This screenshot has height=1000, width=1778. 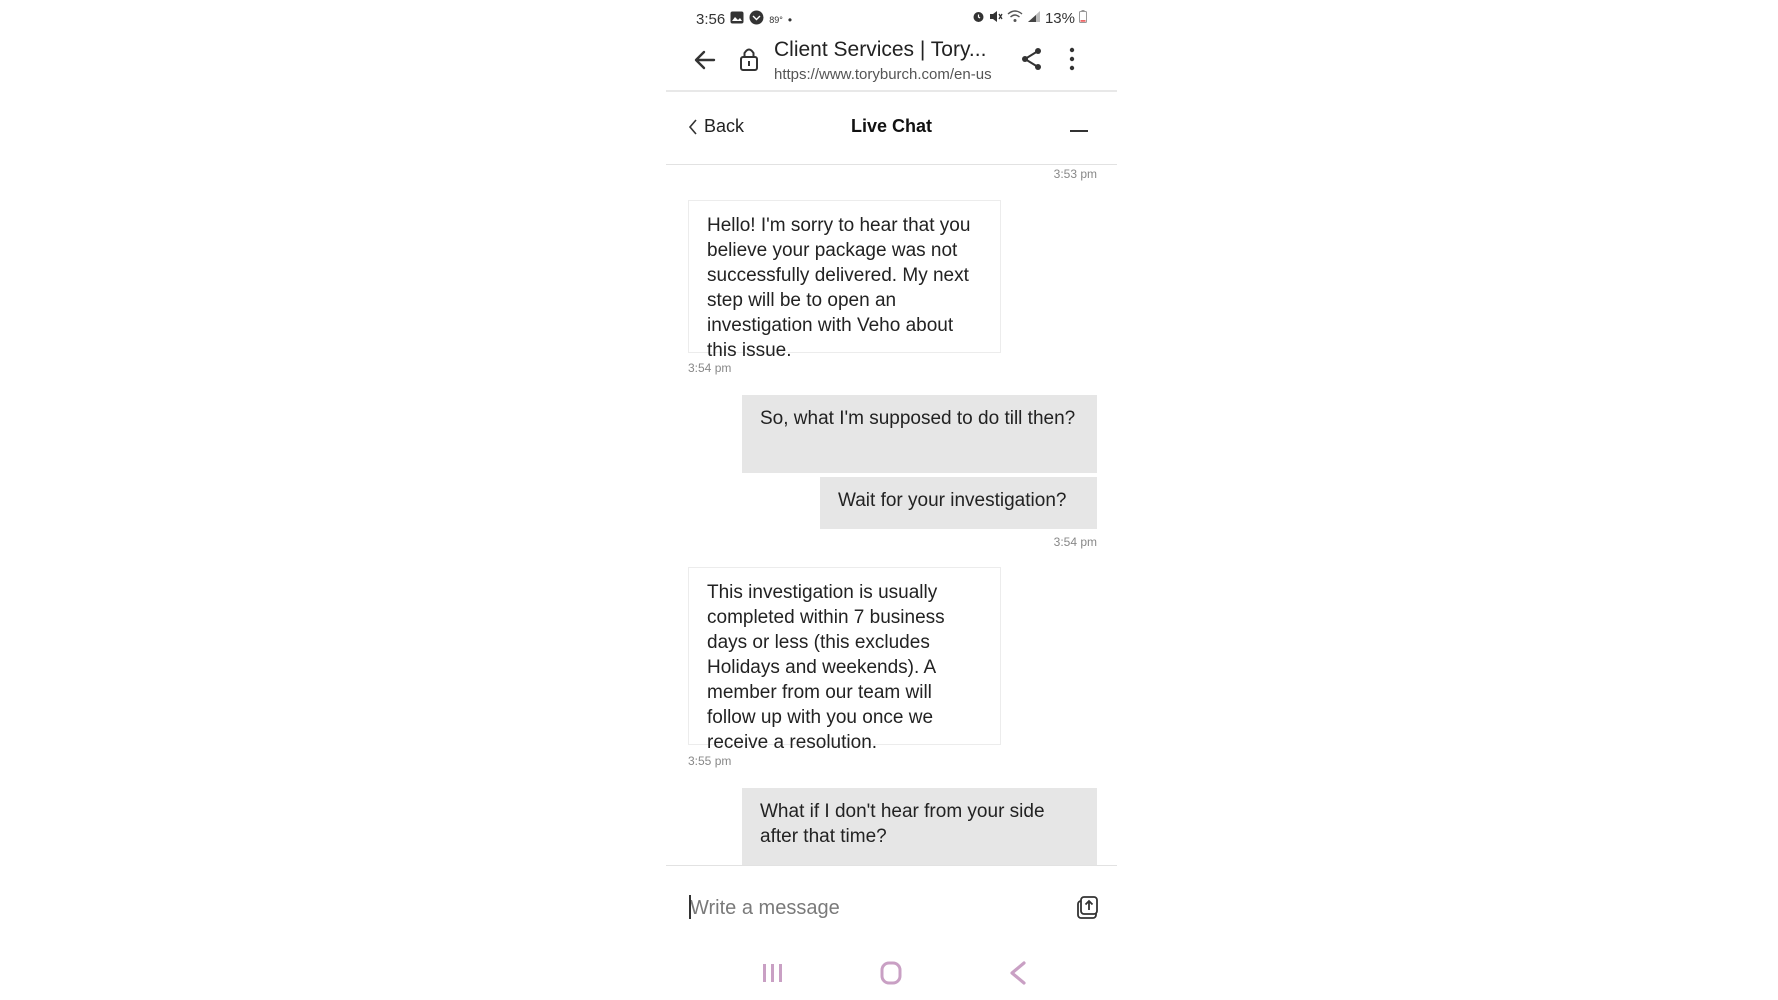 What do you see at coordinates (996, 18) in the screenshot?
I see `mute-icon` at bounding box center [996, 18].